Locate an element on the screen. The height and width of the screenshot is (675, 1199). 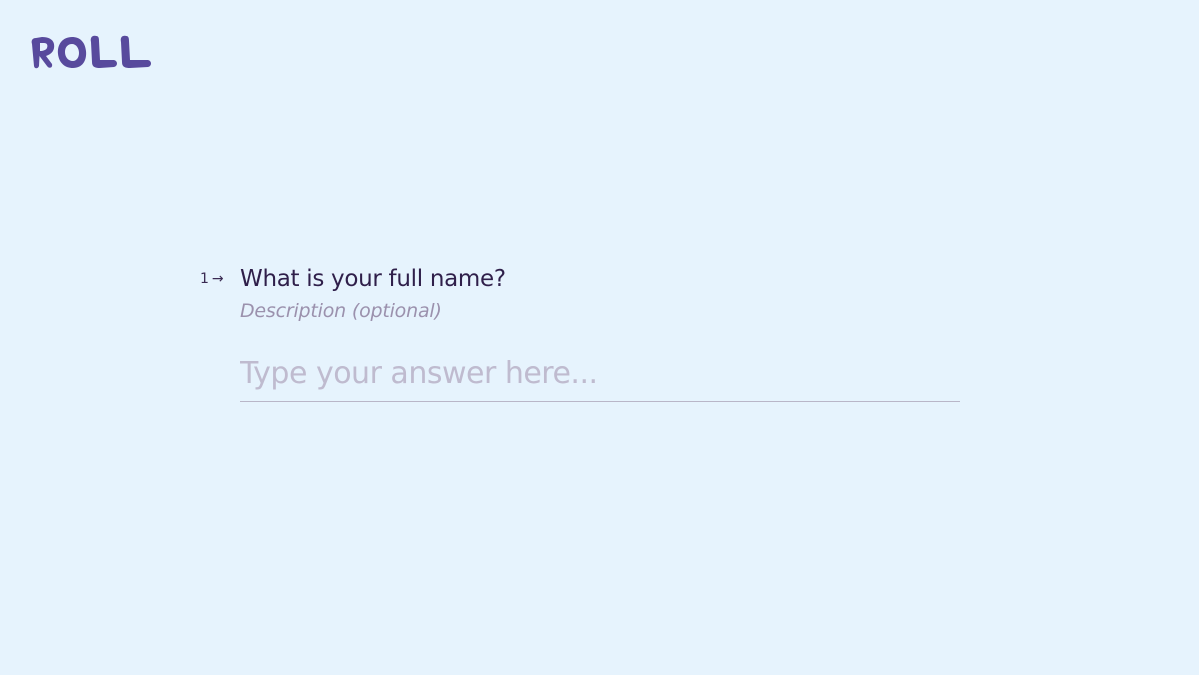
roll-logo is located at coordinates (92, 52).